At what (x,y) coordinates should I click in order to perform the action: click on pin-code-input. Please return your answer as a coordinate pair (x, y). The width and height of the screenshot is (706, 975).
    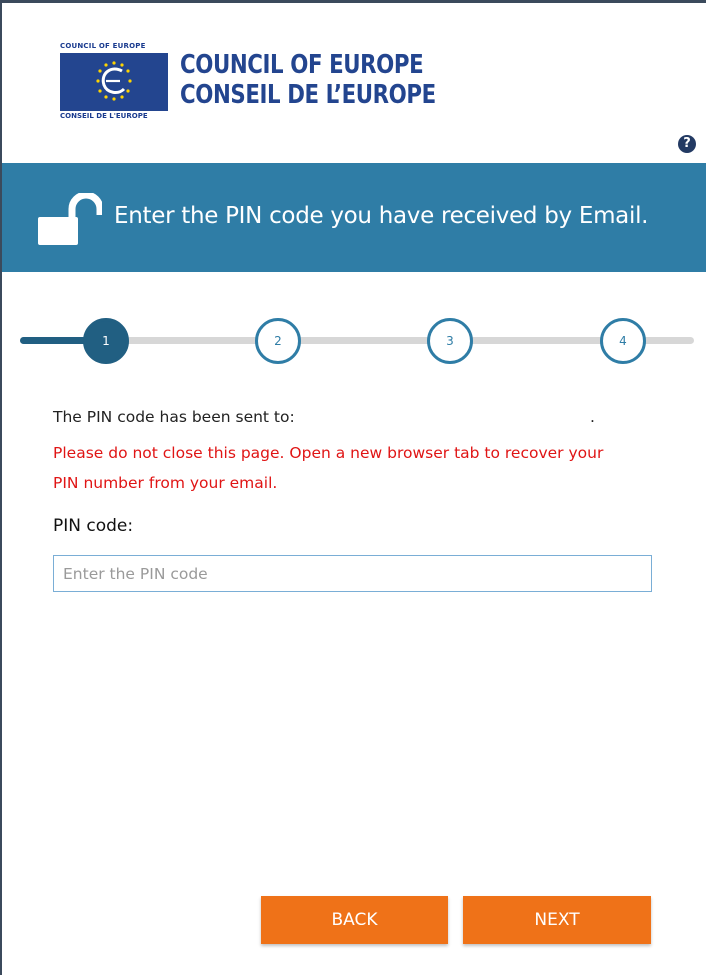
    Looking at the image, I should click on (352, 573).